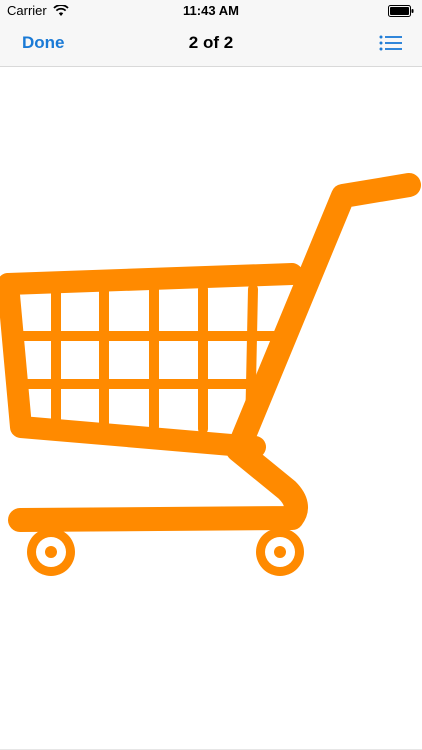 This screenshot has width=422, height=750. What do you see at coordinates (51, 552) in the screenshot?
I see `left-wheel` at bounding box center [51, 552].